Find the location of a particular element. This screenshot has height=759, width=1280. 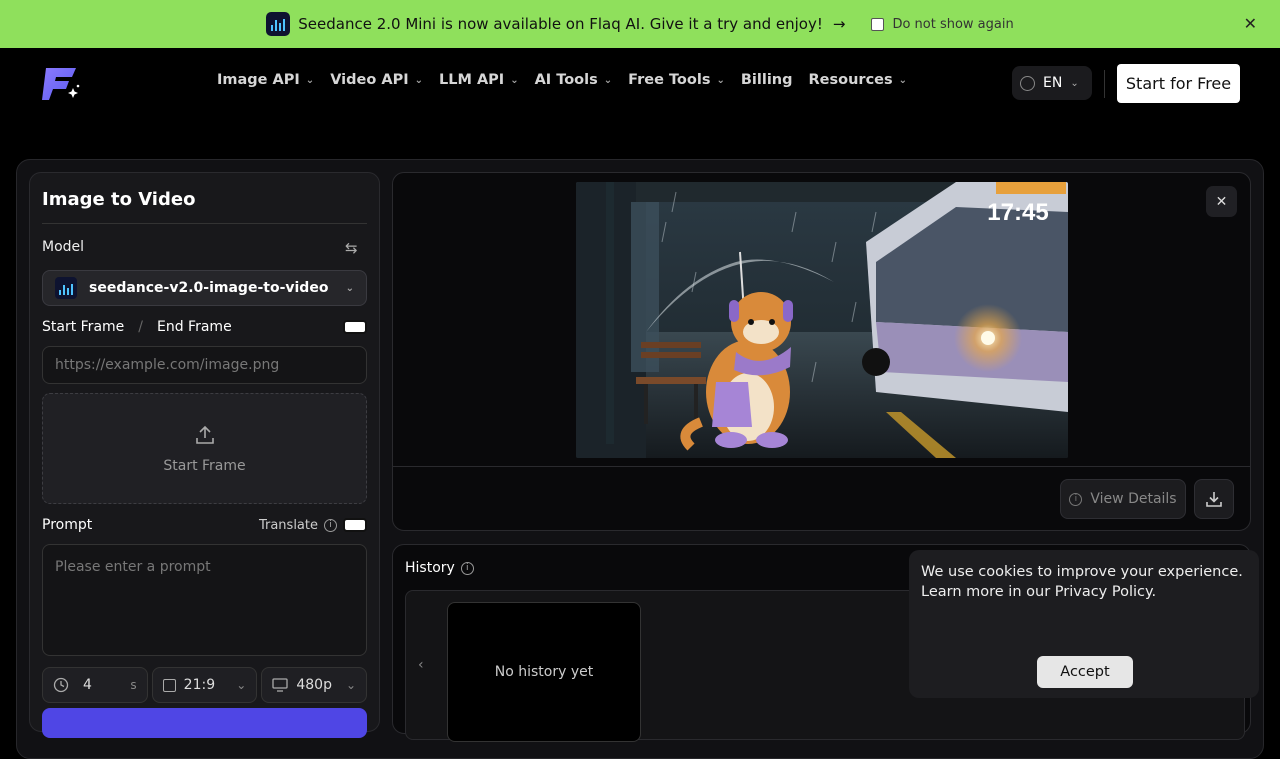

nav-video-api: Video API ⌄ is located at coordinates (376, 80).